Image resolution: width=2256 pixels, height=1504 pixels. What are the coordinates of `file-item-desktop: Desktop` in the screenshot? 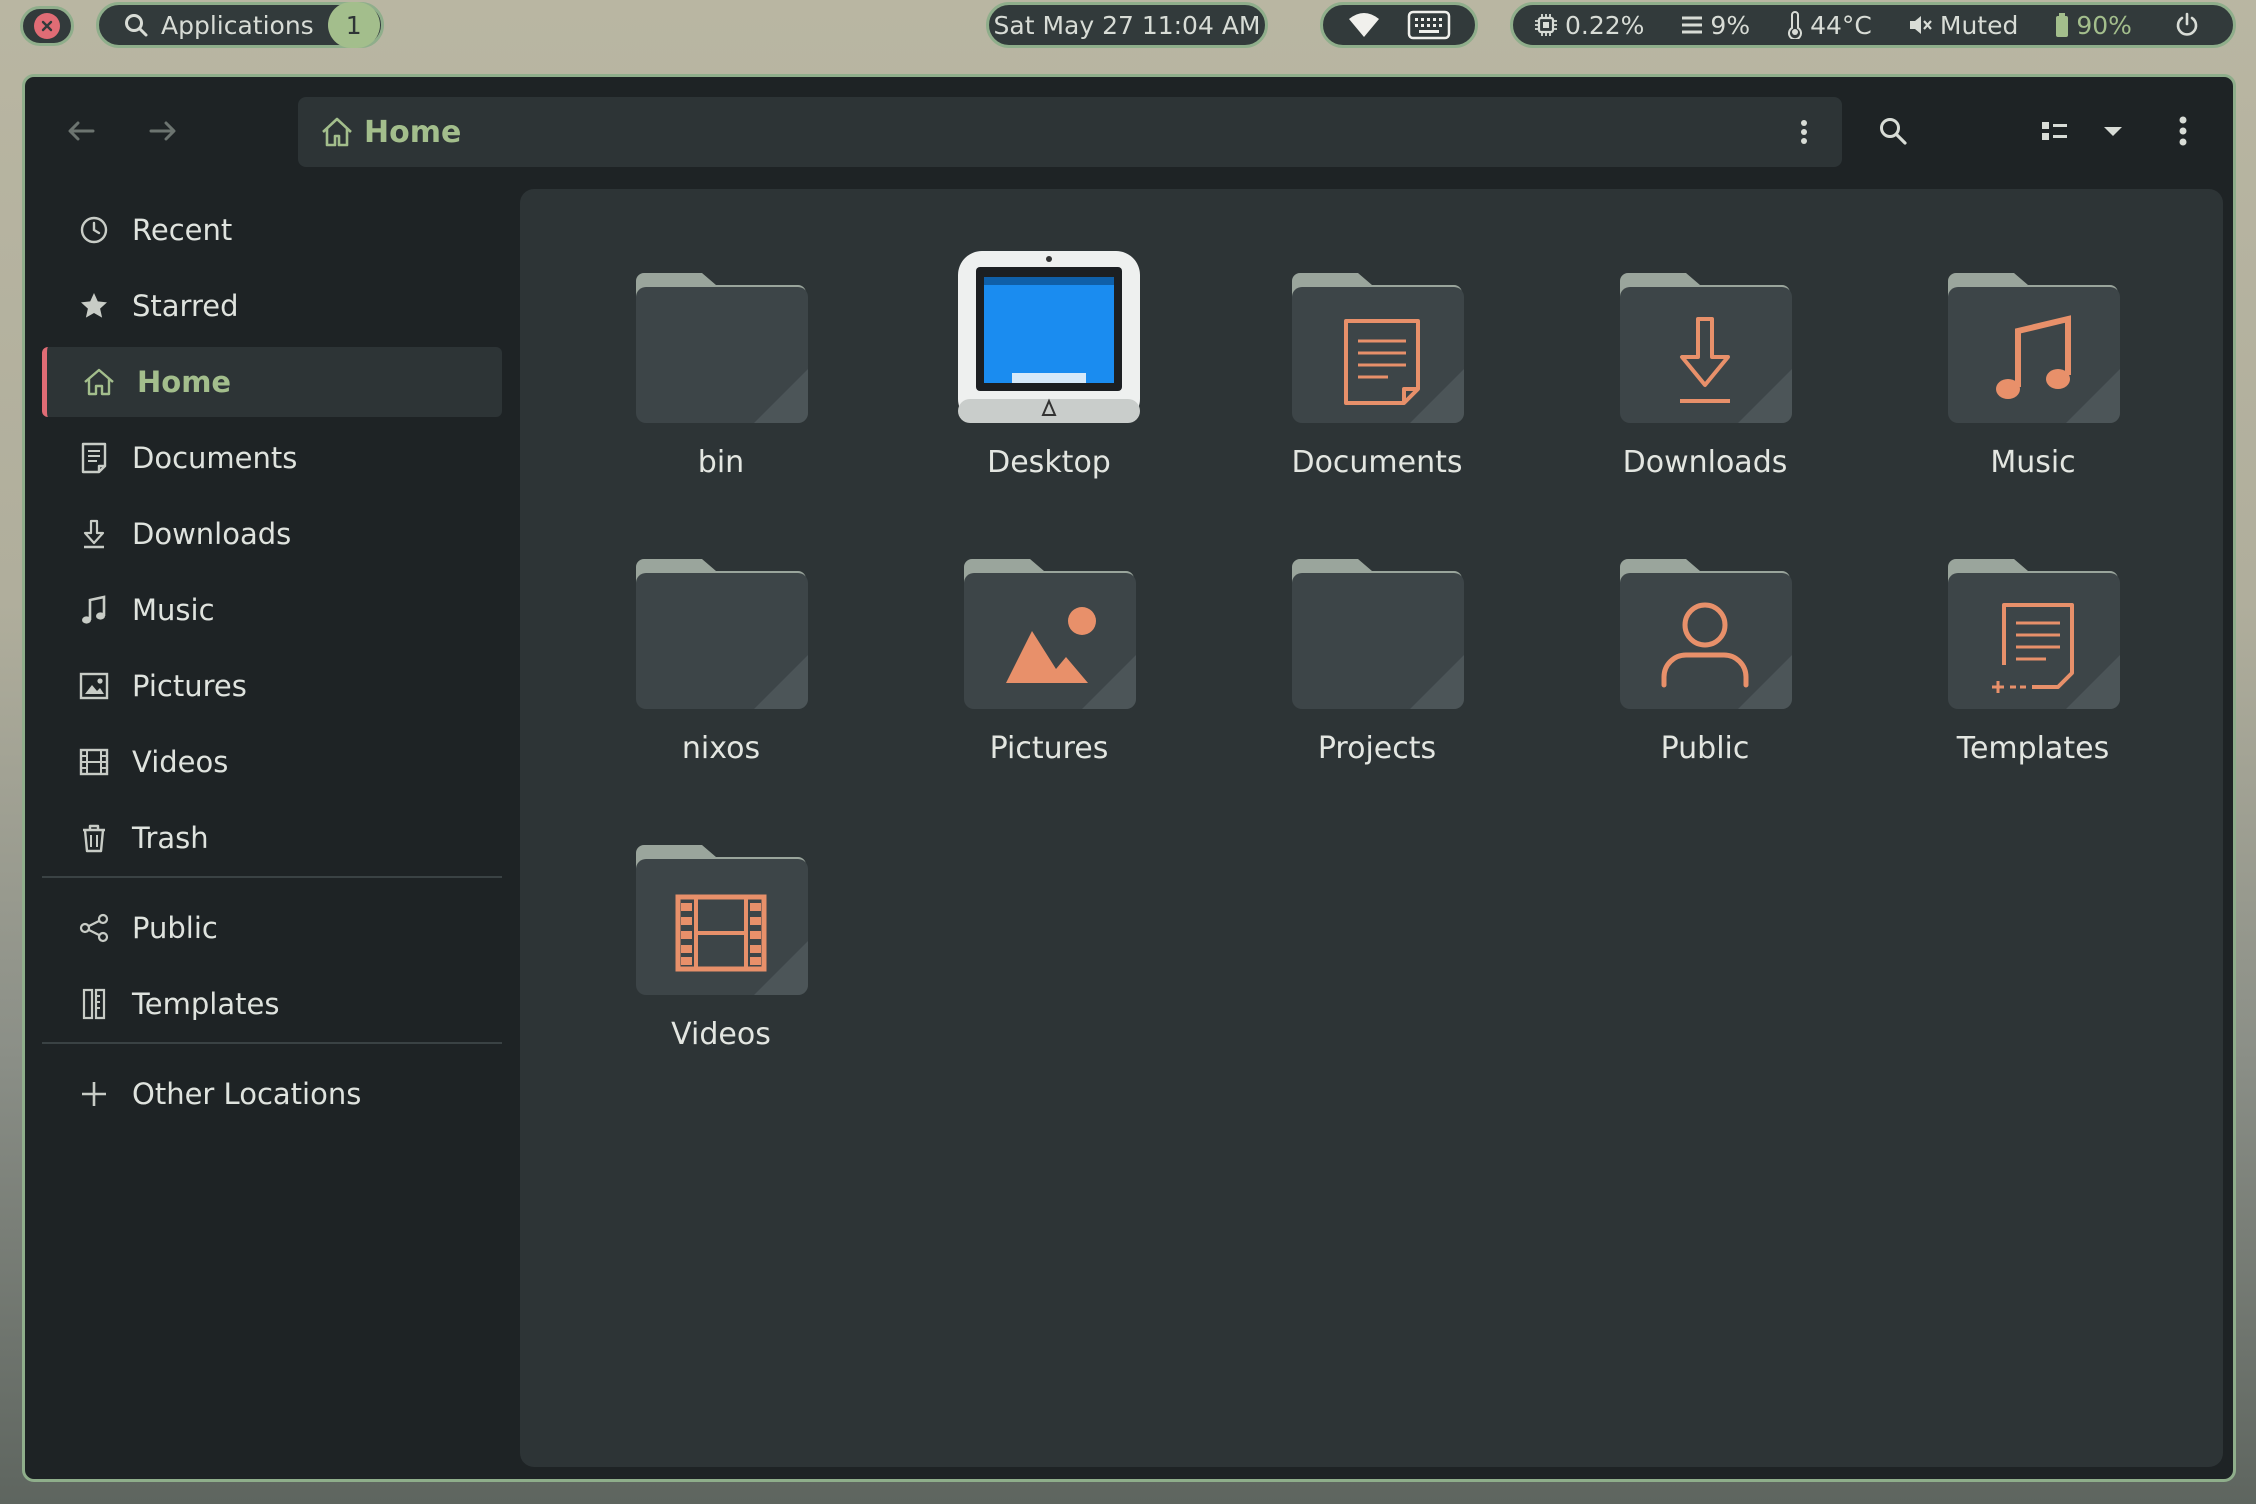 It's located at (1049, 379).